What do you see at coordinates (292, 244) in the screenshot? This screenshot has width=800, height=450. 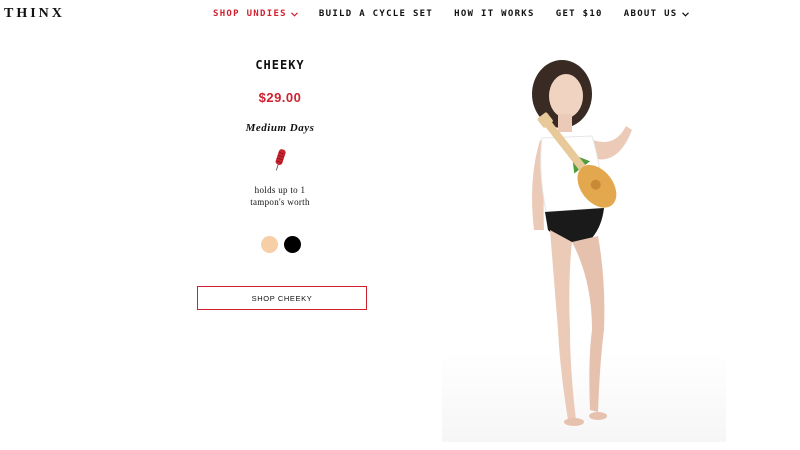 I see `swatch-black` at bounding box center [292, 244].